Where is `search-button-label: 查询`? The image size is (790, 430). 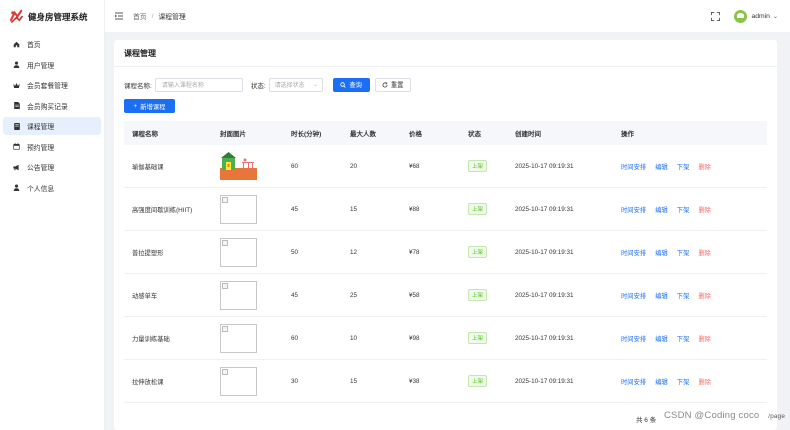
search-button-label: 查询 is located at coordinates (355, 85).